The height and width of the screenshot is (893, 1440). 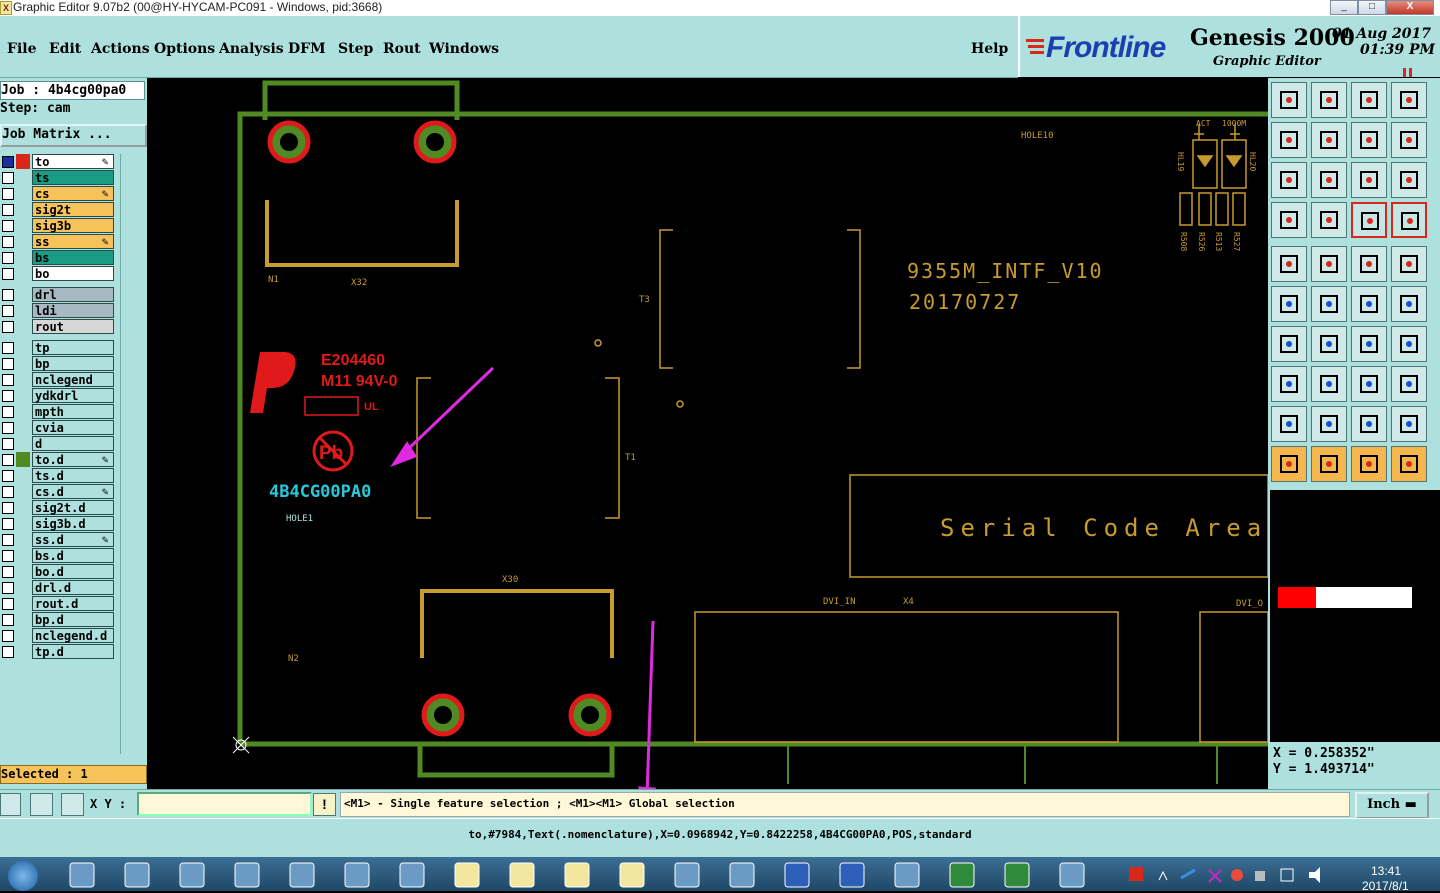 What do you see at coordinates (59, 635) in the screenshot?
I see `layer-row-nclegend-d: nclegend.d` at bounding box center [59, 635].